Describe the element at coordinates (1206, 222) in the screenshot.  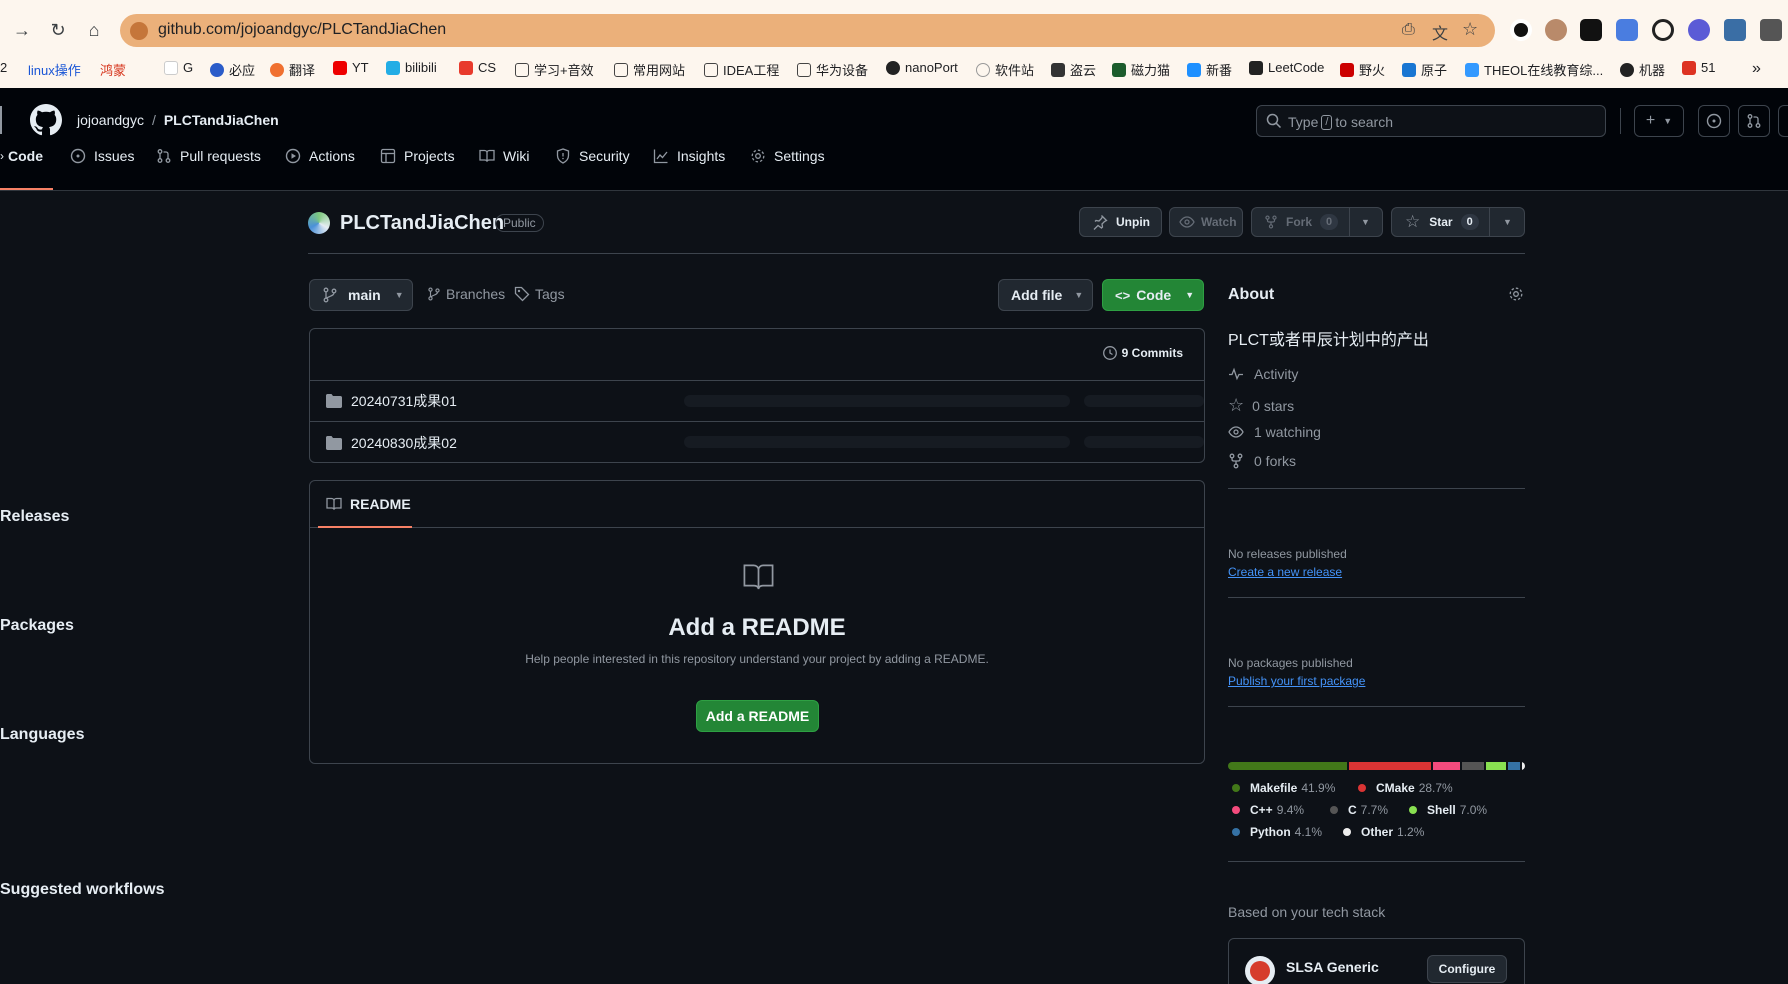
I see `watch-button: Watch` at that location.